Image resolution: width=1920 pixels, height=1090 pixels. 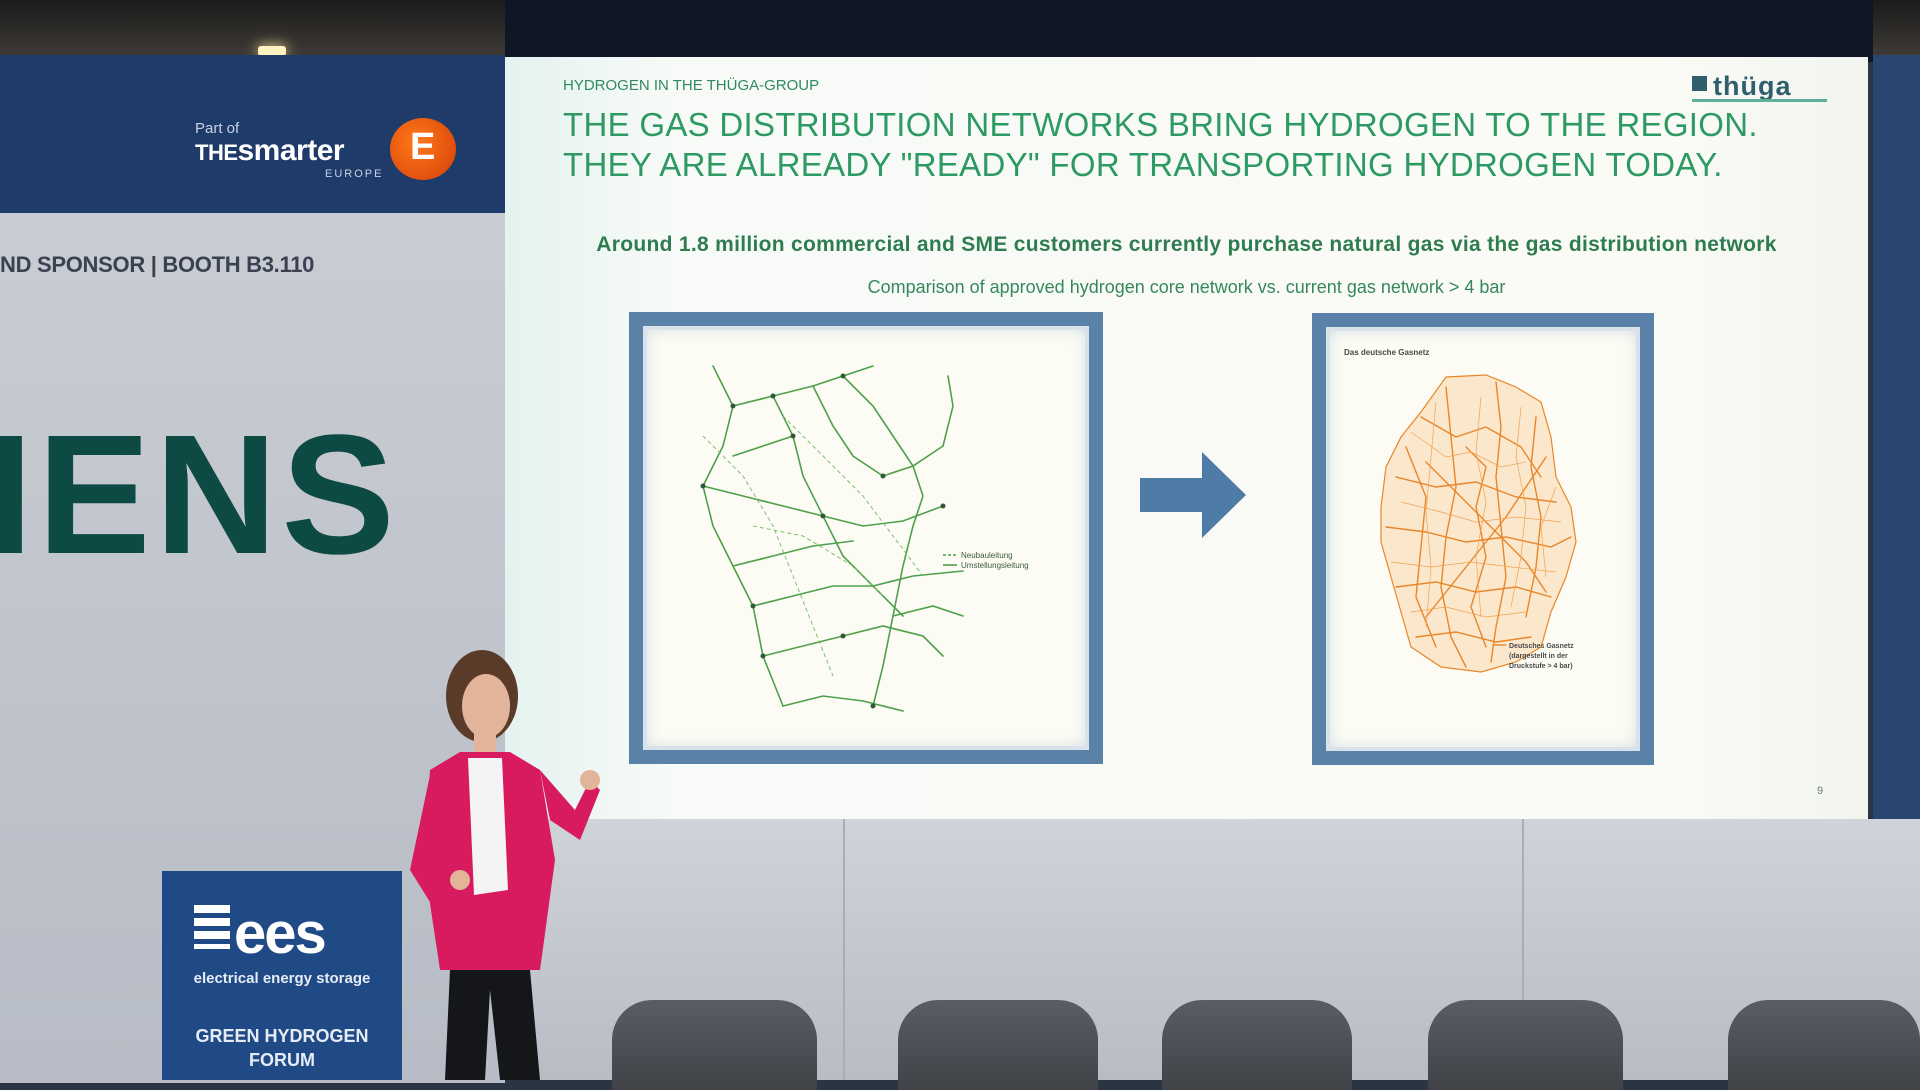 I want to click on thuga-logo-icon, so click(x=1699, y=84).